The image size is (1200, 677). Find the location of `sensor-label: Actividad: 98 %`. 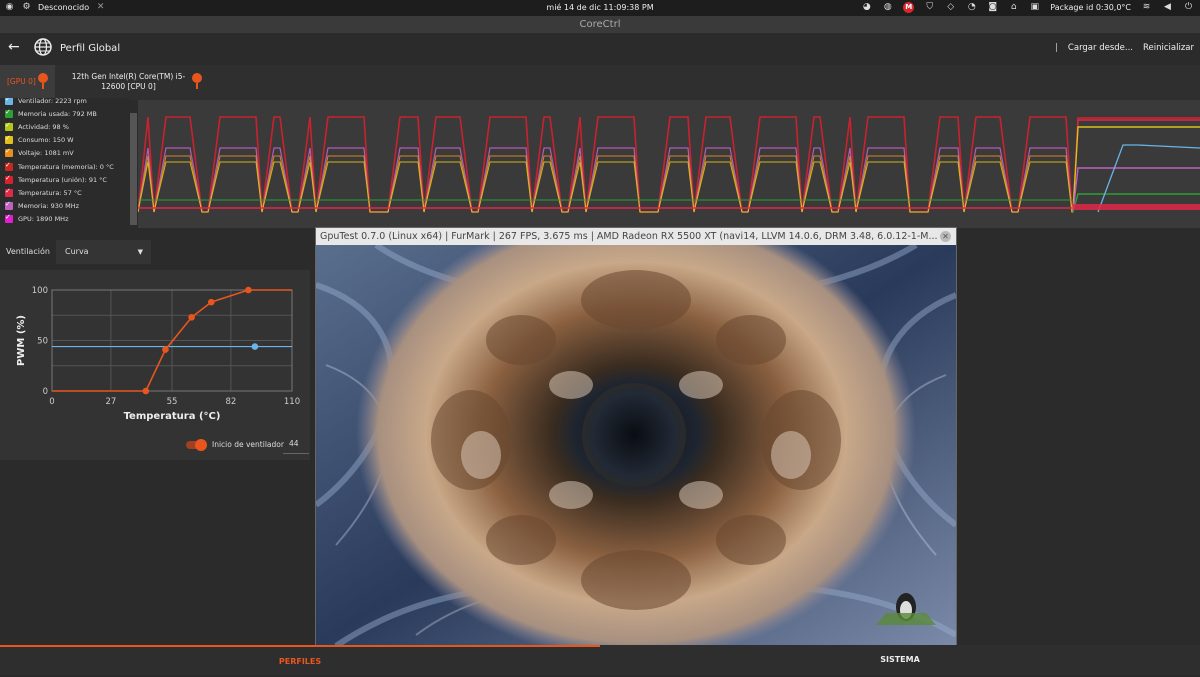

sensor-label: Actividad: 98 % is located at coordinates (43, 126).